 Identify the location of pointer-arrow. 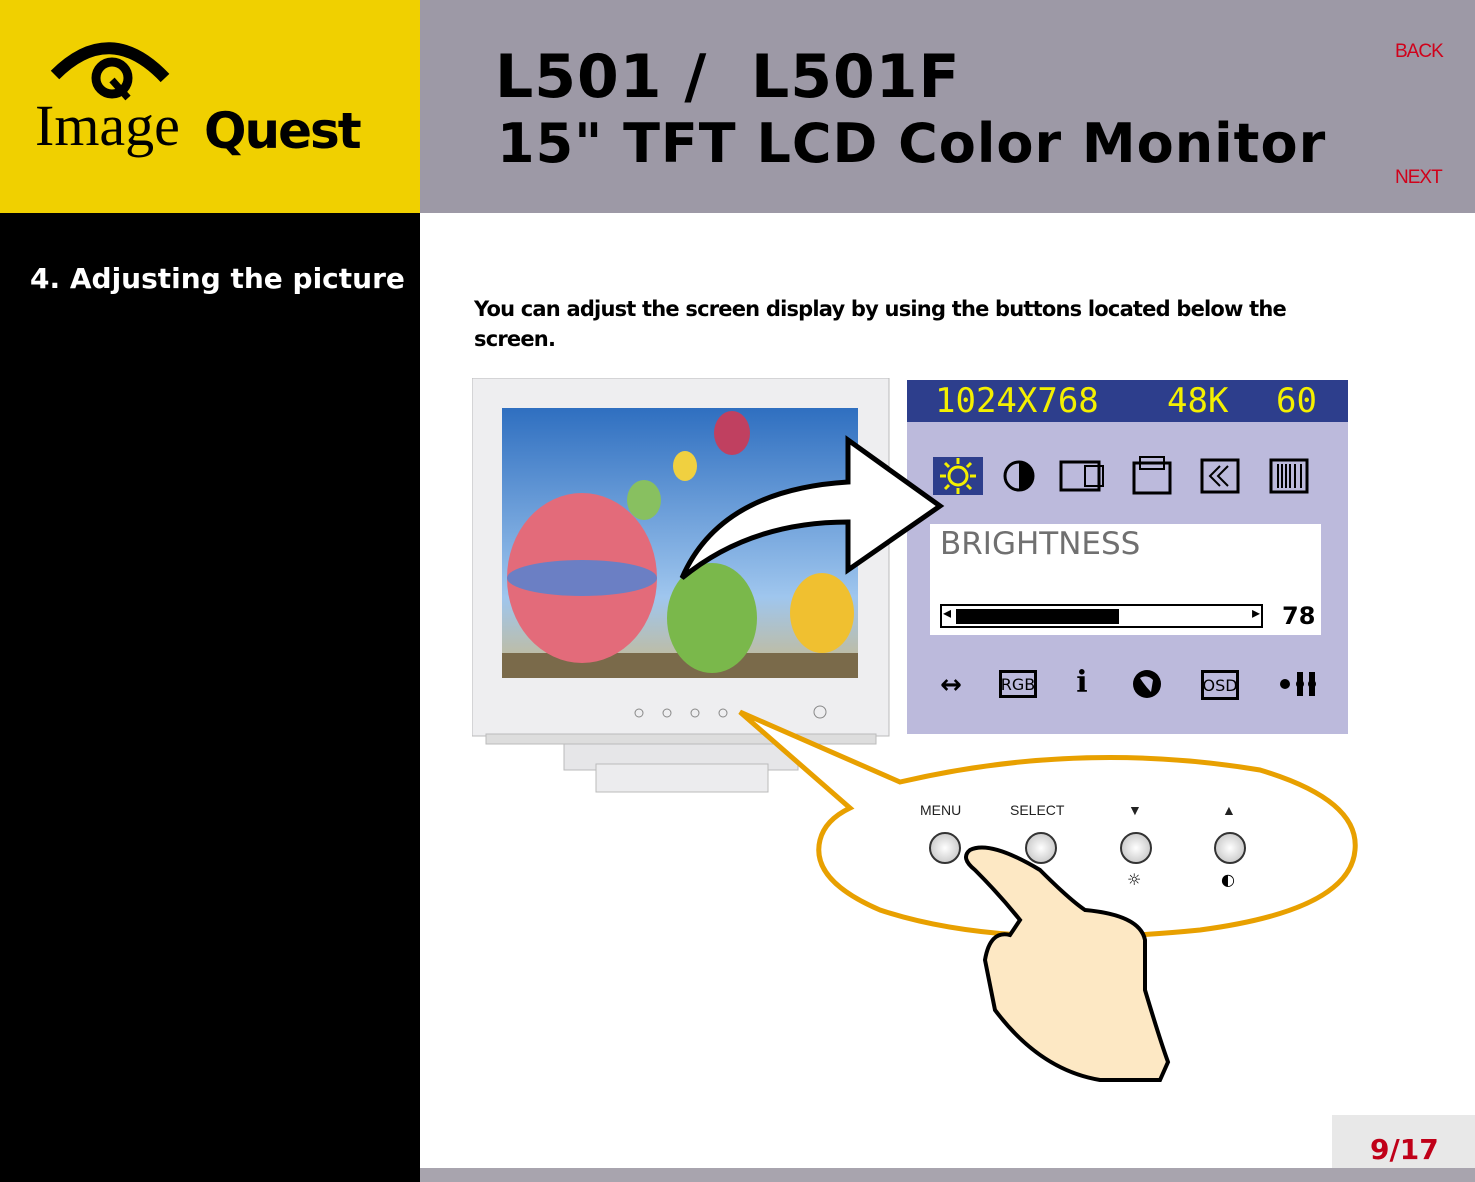
(812, 507).